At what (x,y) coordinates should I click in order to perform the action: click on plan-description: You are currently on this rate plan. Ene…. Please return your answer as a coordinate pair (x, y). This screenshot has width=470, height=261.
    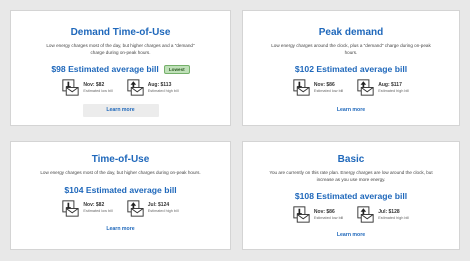
    Looking at the image, I should click on (351, 176).